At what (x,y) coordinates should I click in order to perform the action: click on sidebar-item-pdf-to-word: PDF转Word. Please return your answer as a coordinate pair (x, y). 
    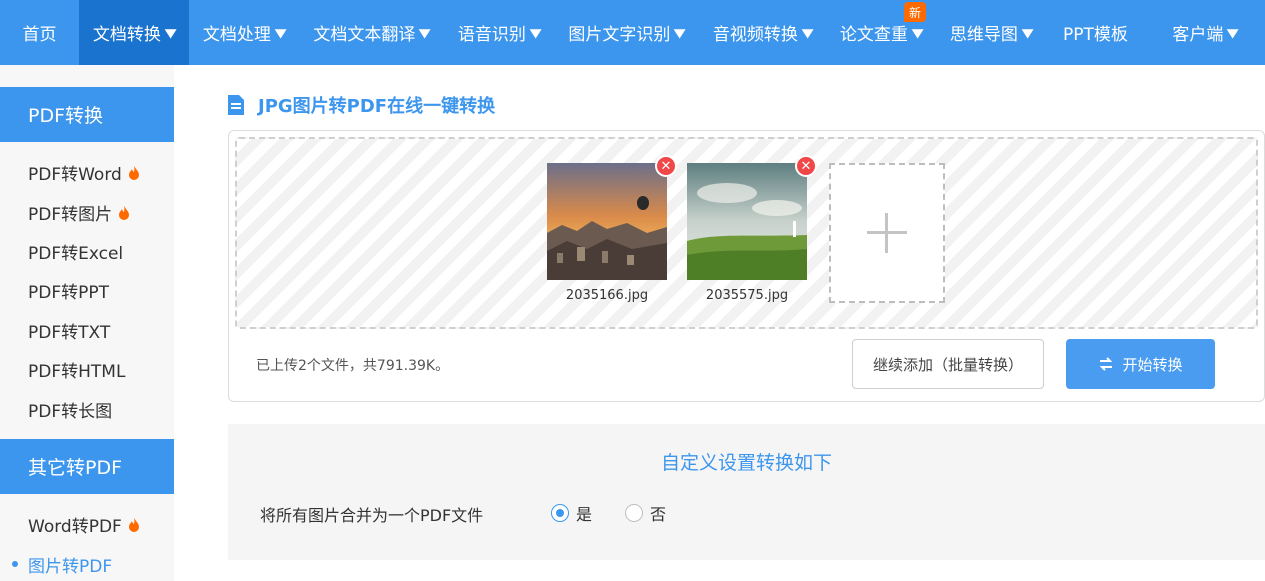
    Looking at the image, I should click on (84, 172).